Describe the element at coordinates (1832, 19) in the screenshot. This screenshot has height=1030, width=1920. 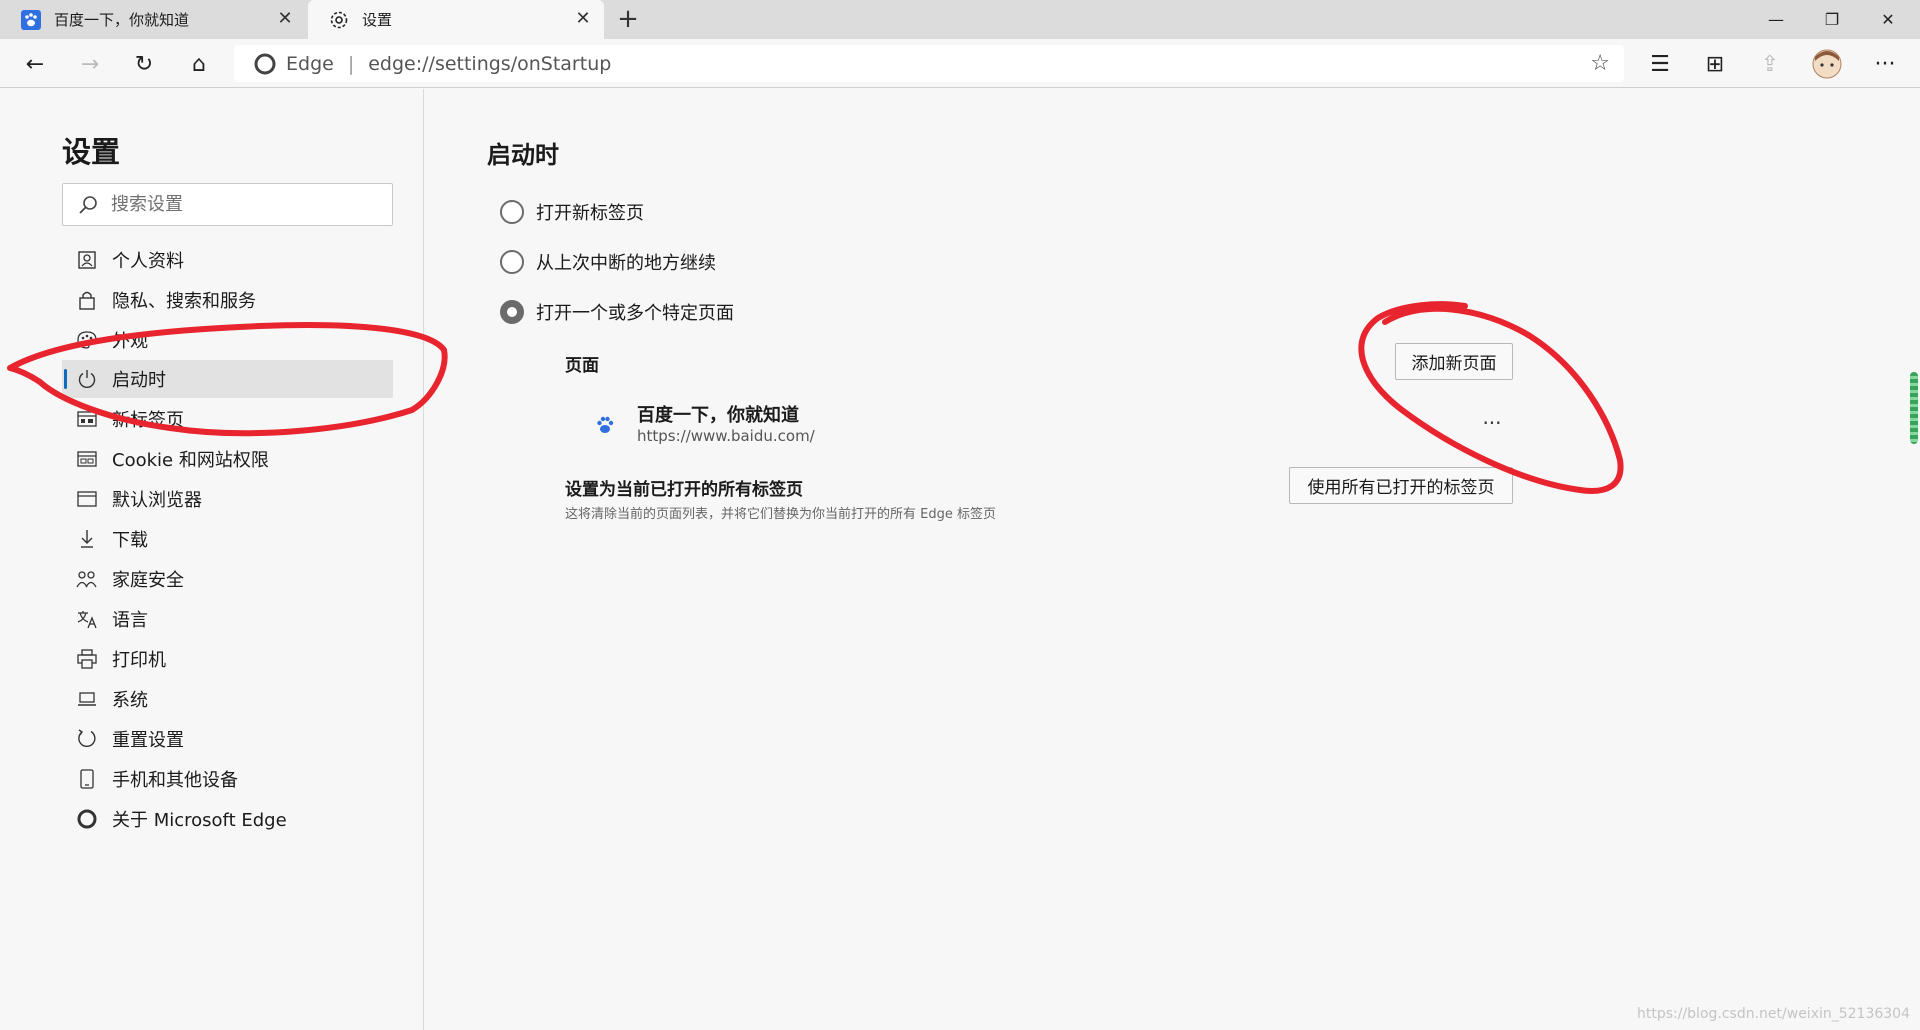
I see `restore-icon: ❐` at that location.